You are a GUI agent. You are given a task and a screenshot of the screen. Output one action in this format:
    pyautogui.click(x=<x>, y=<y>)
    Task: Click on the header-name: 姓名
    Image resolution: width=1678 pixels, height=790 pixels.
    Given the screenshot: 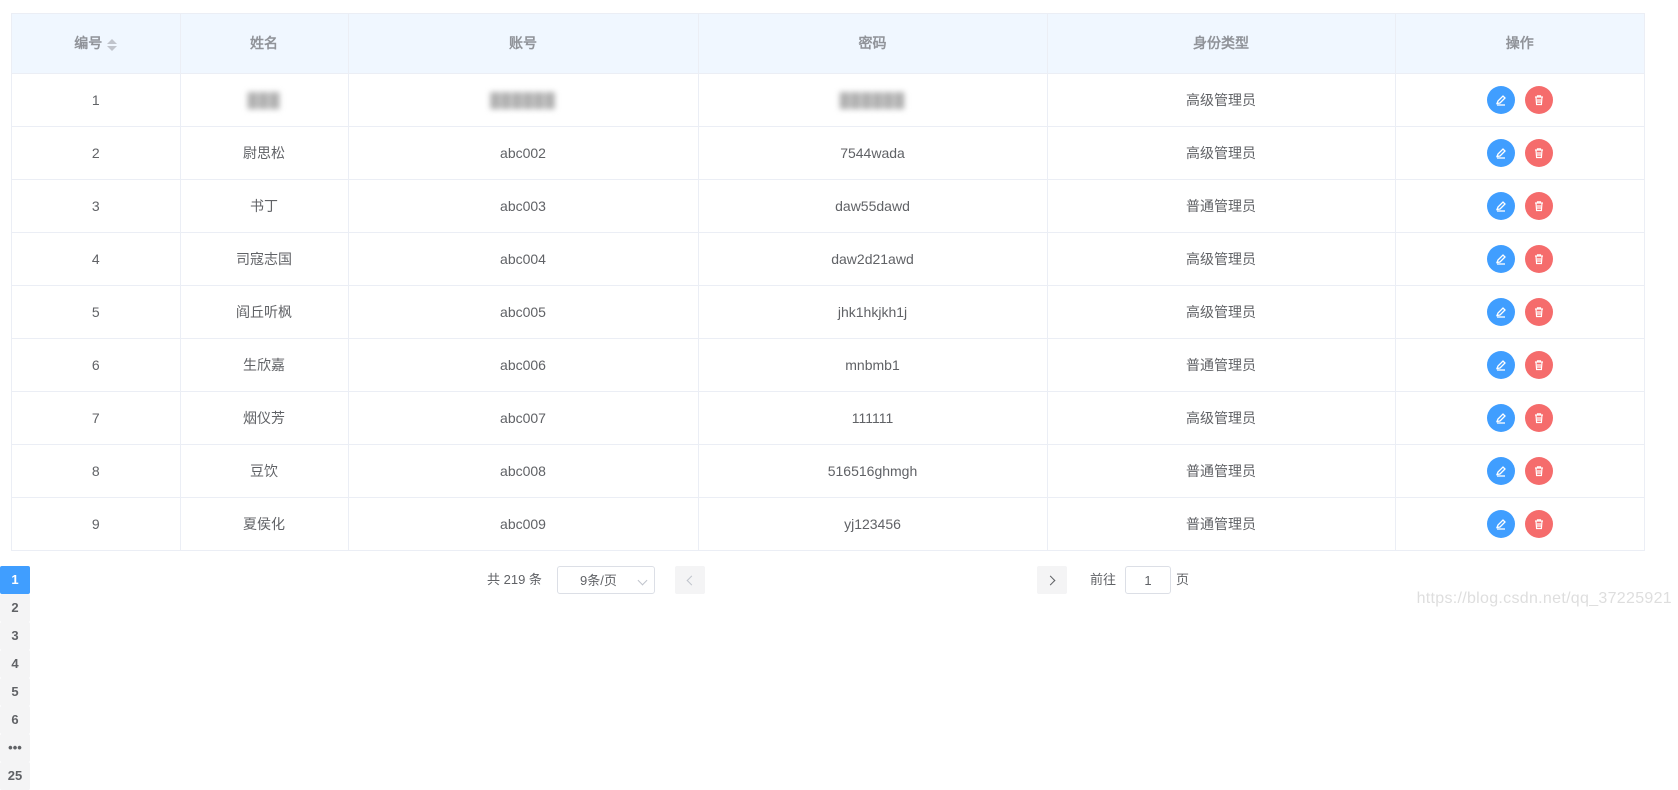 What is the action you would take?
    pyautogui.click(x=264, y=44)
    